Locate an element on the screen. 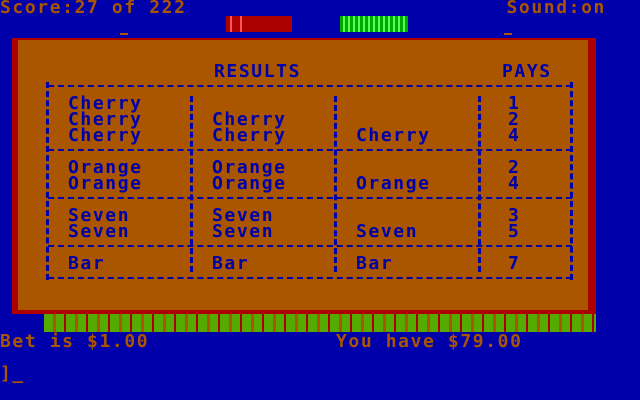  pays-header: PAYS is located at coordinates (527, 71).